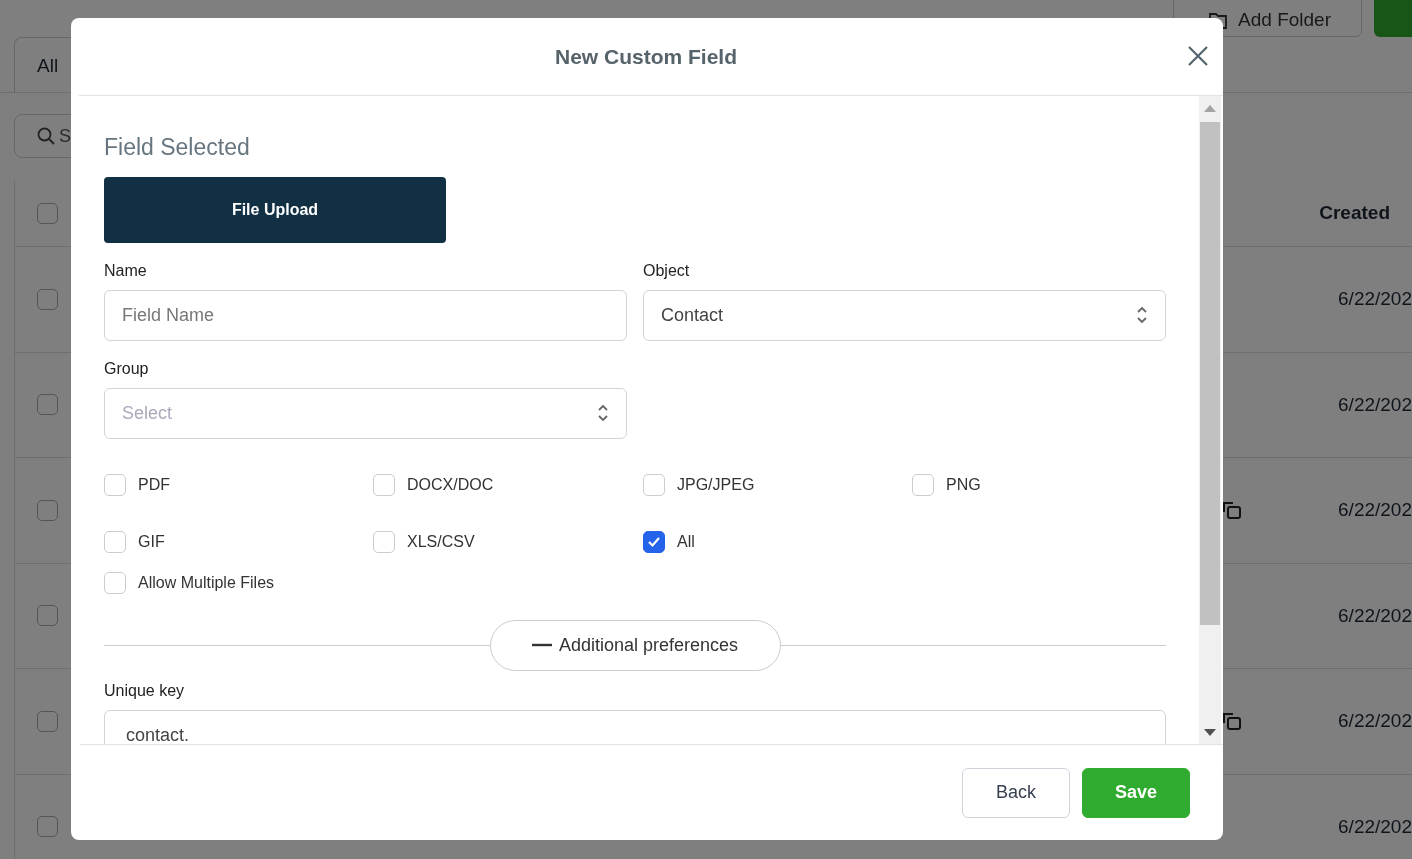  Describe the element at coordinates (777, 484) in the screenshot. I see `checkbox-option: JPG/JPEG` at that location.